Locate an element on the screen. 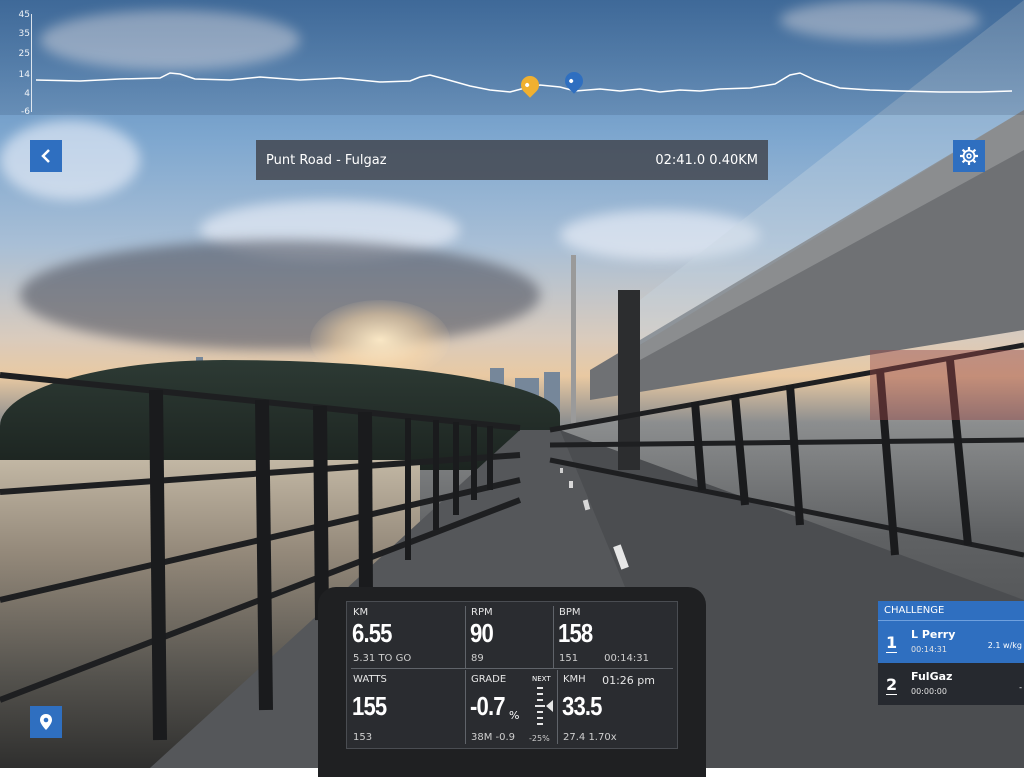 The height and width of the screenshot is (777, 1024). leaderboard-rank: 1 is located at coordinates (892, 643).